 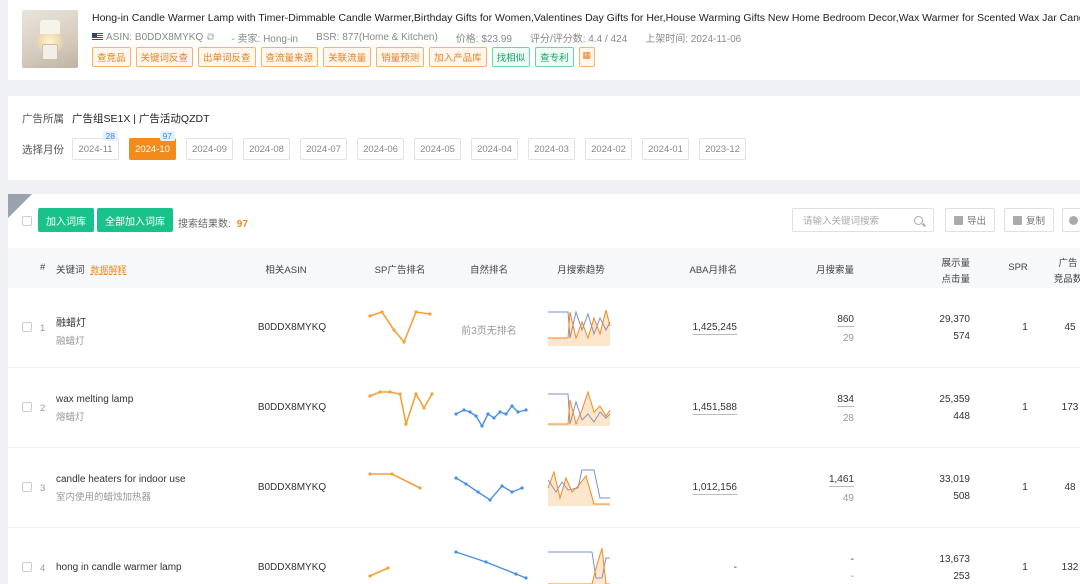 I want to click on month-option: 2024-10 97, so click(x=152, y=145).